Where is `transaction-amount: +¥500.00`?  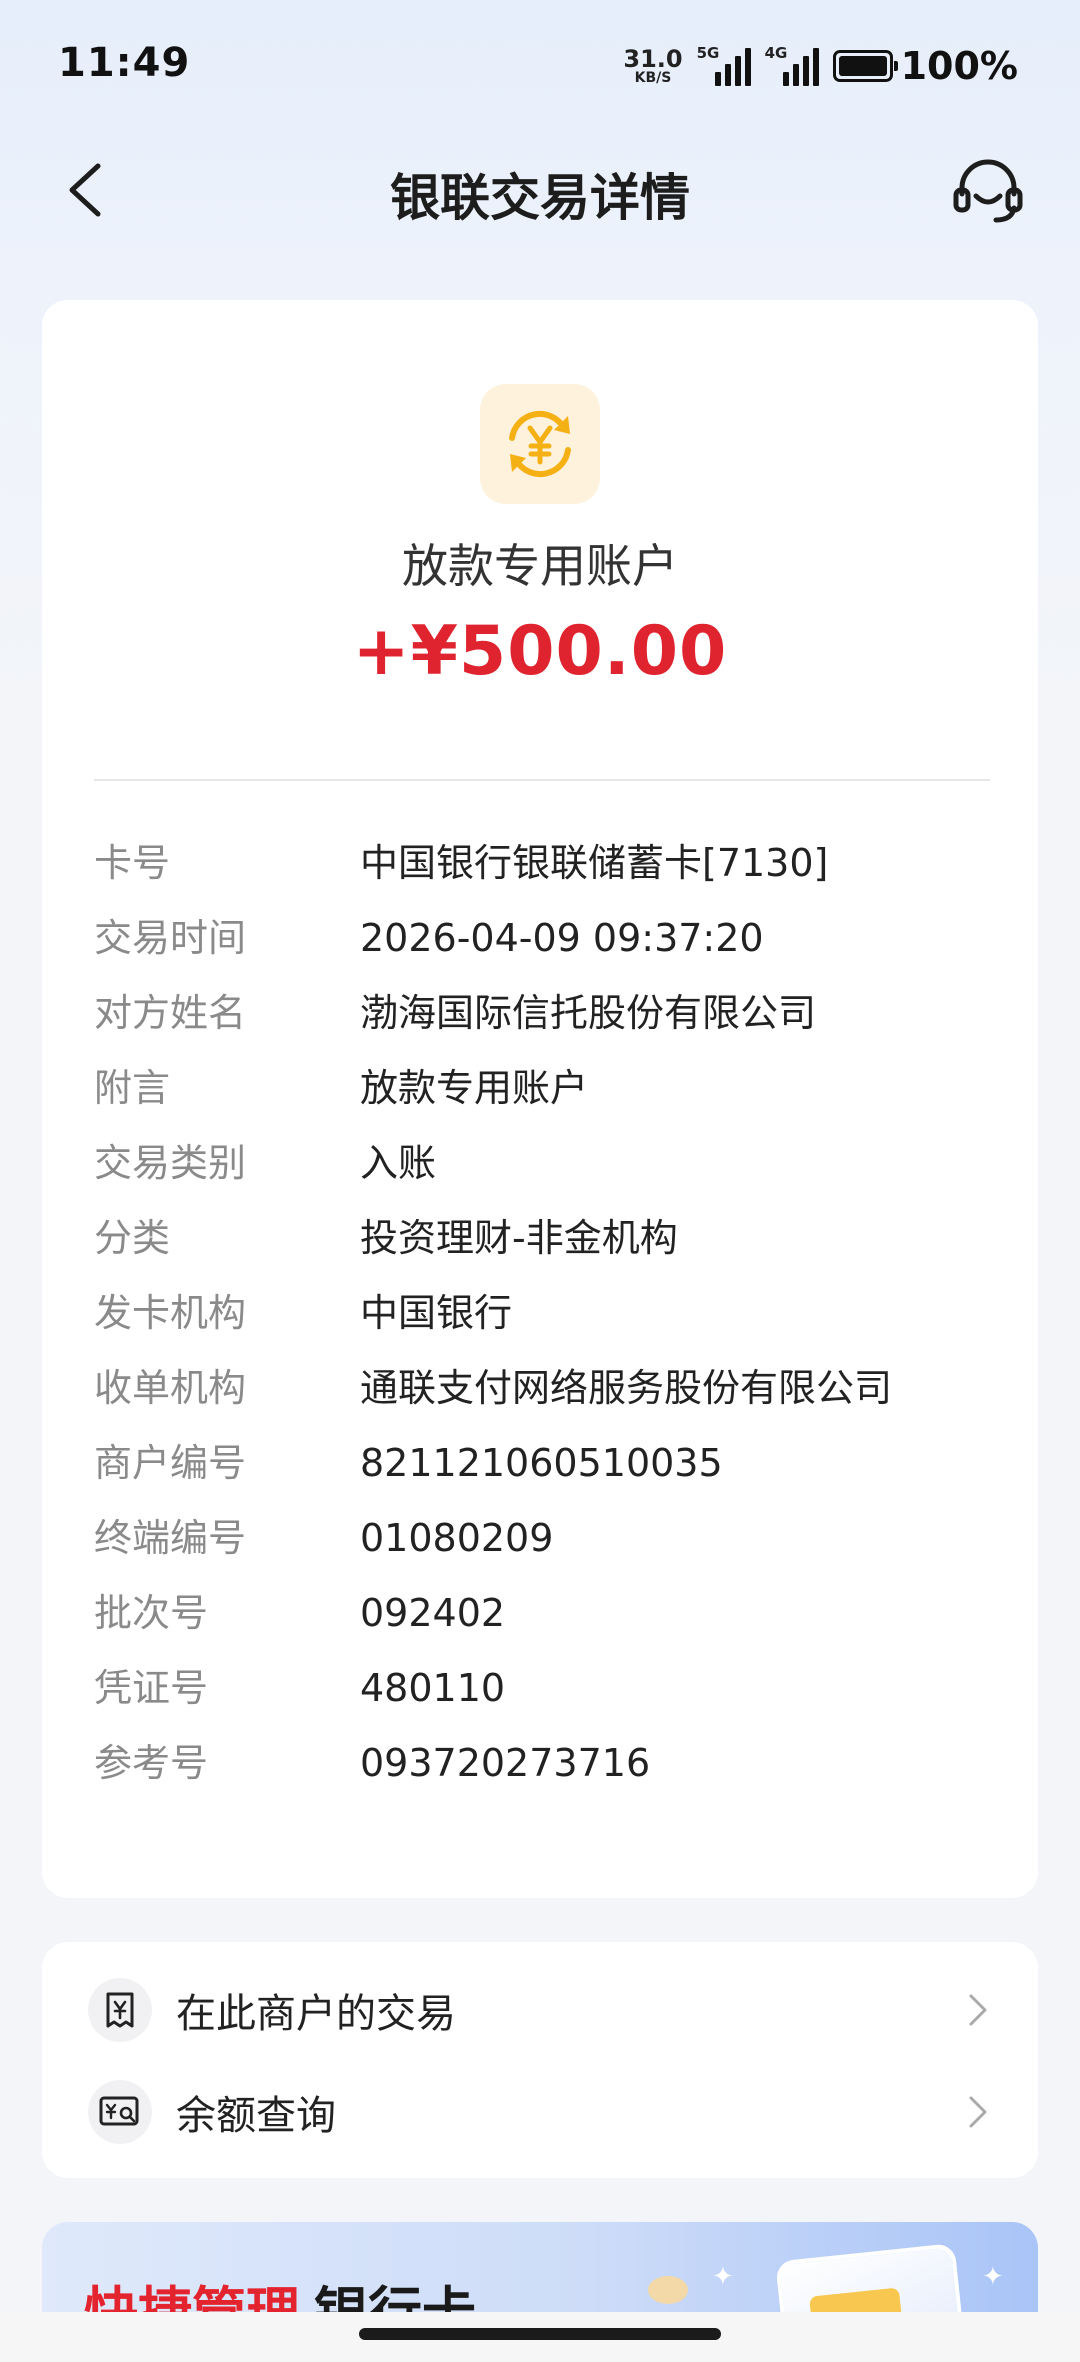
transaction-amount: +¥500.00 is located at coordinates (540, 651).